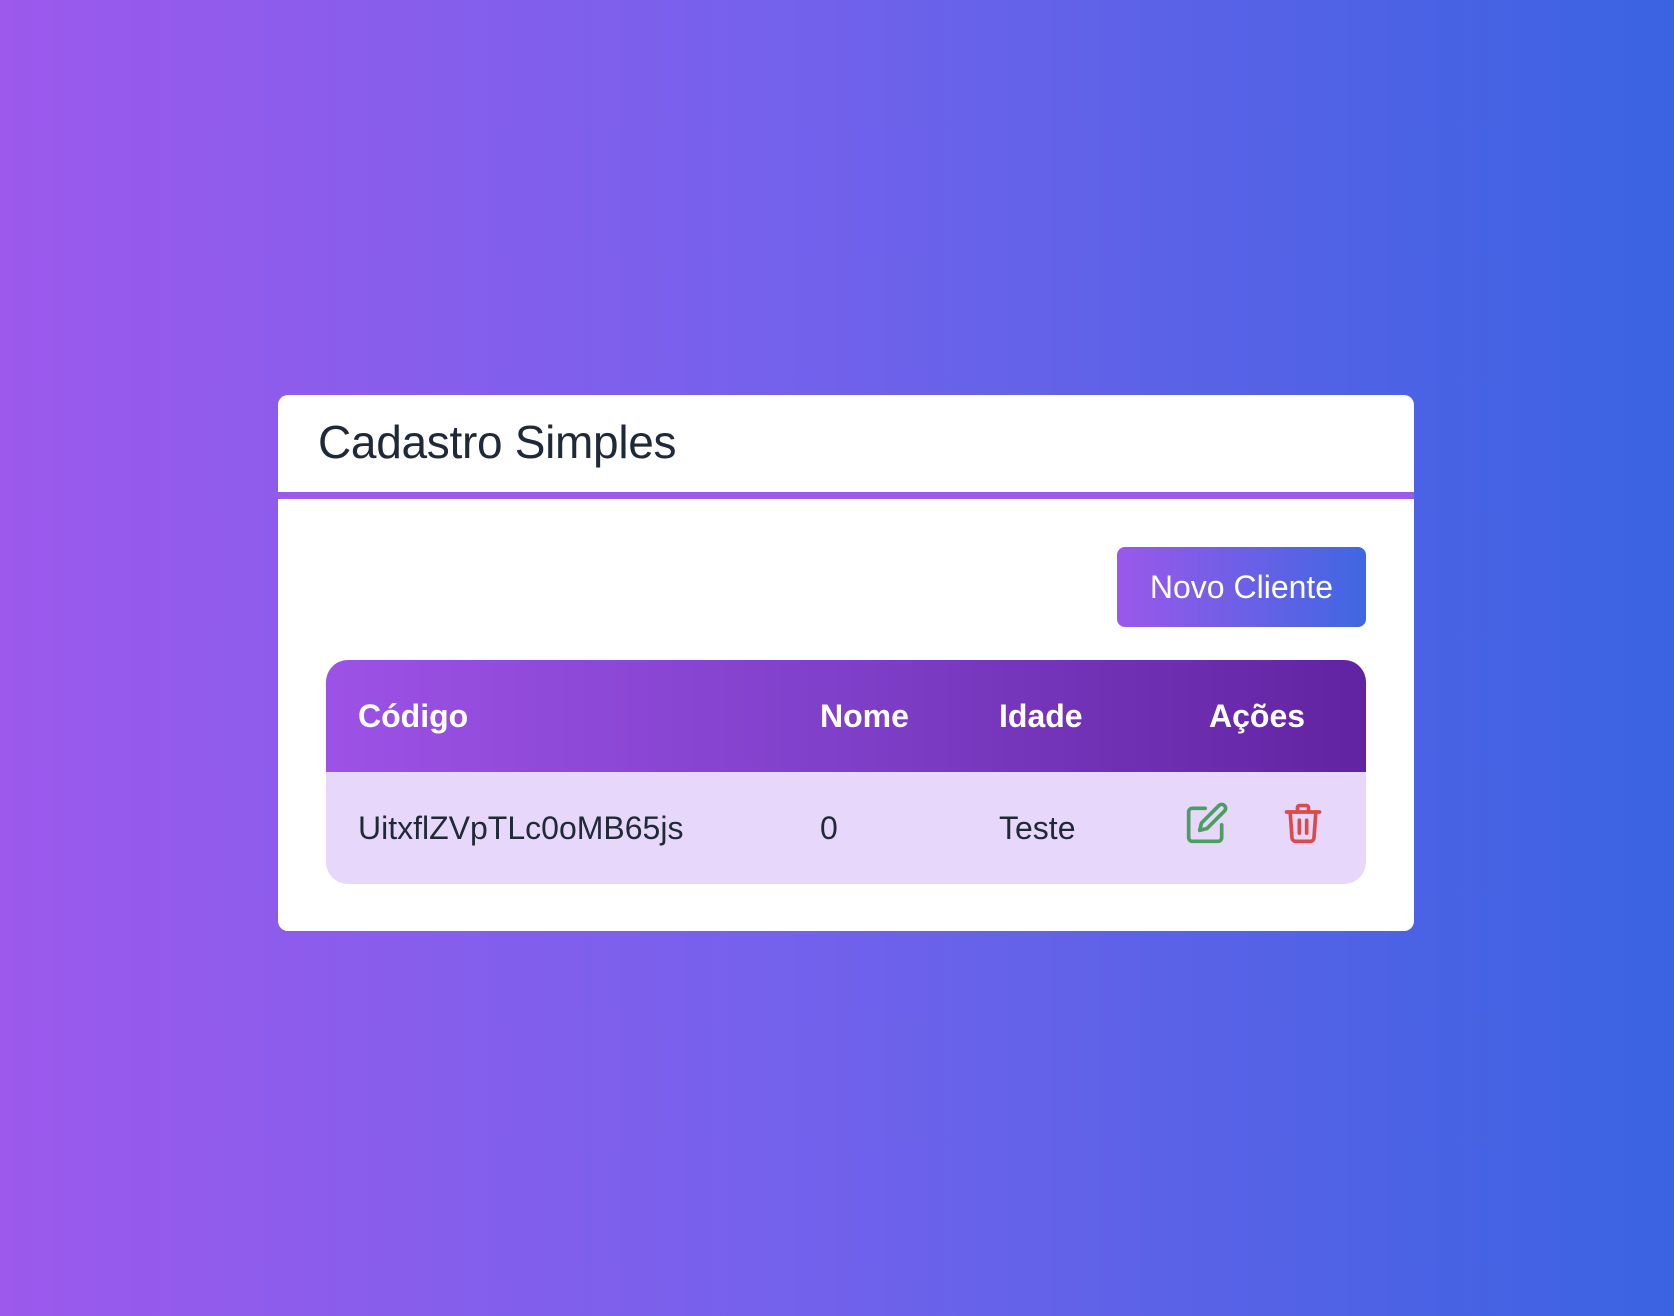  I want to click on card-header: Cadastro Simples, so click(846, 447).